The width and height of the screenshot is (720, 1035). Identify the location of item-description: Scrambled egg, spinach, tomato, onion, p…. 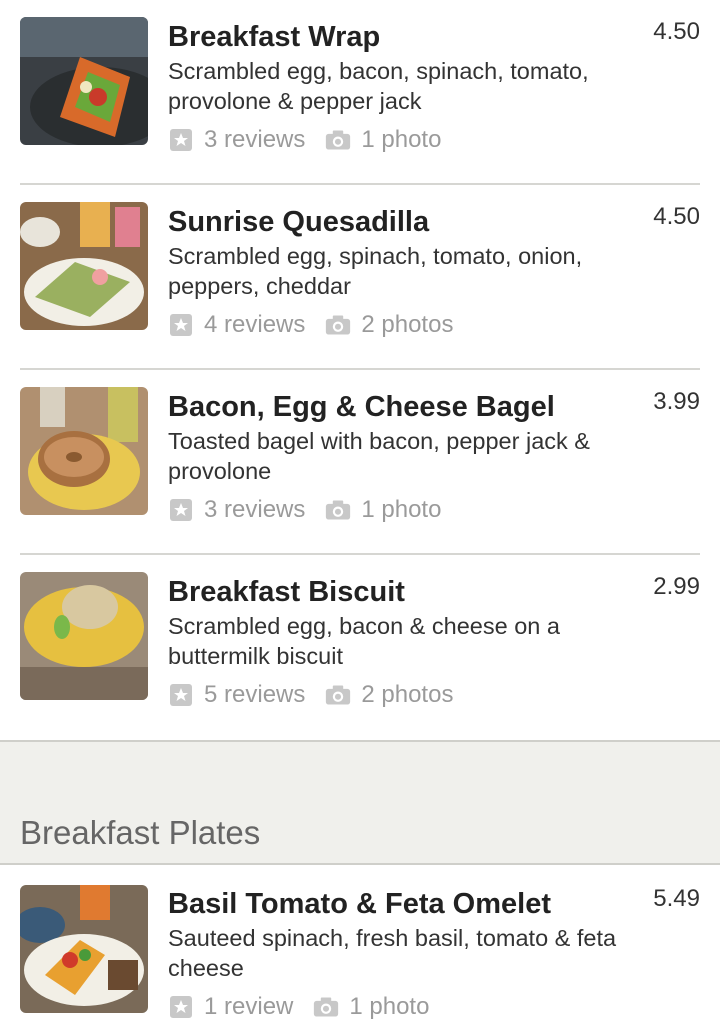
(375, 271).